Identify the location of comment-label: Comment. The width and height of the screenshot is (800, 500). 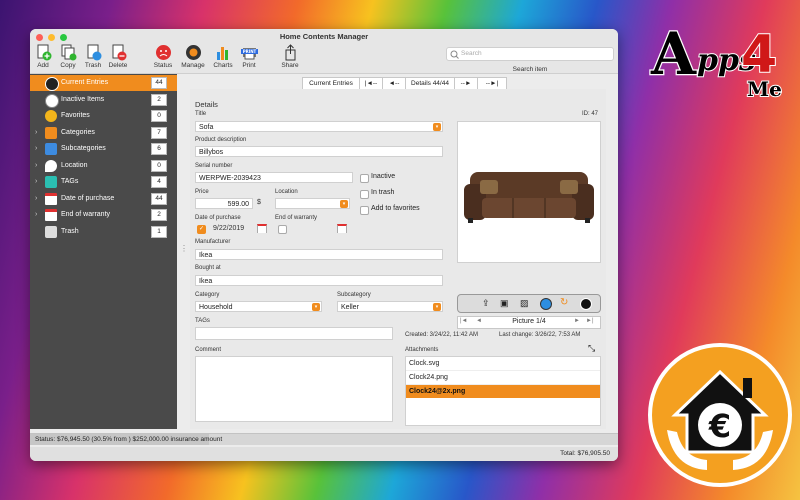
(208, 350).